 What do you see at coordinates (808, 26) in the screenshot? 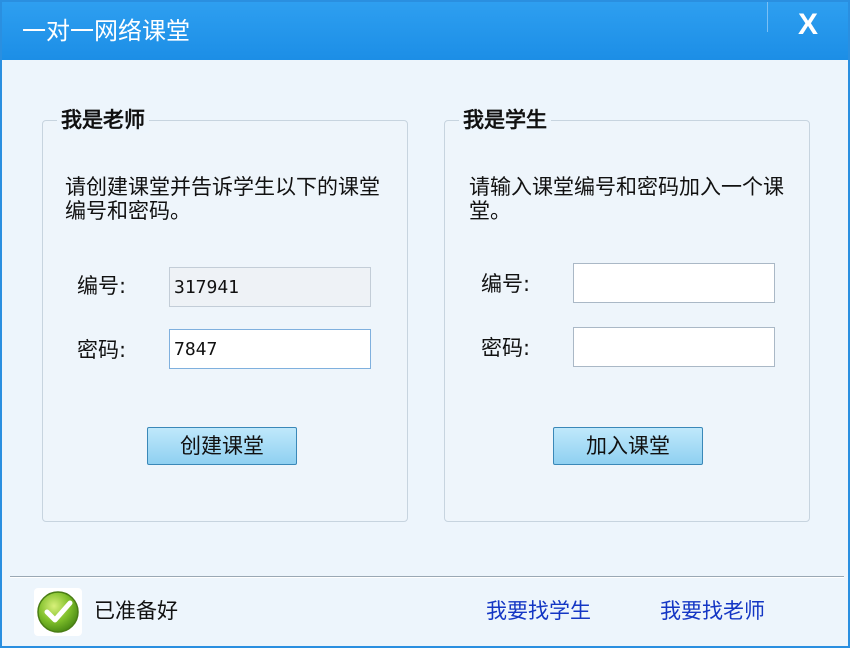
I see `close-button: X` at bounding box center [808, 26].